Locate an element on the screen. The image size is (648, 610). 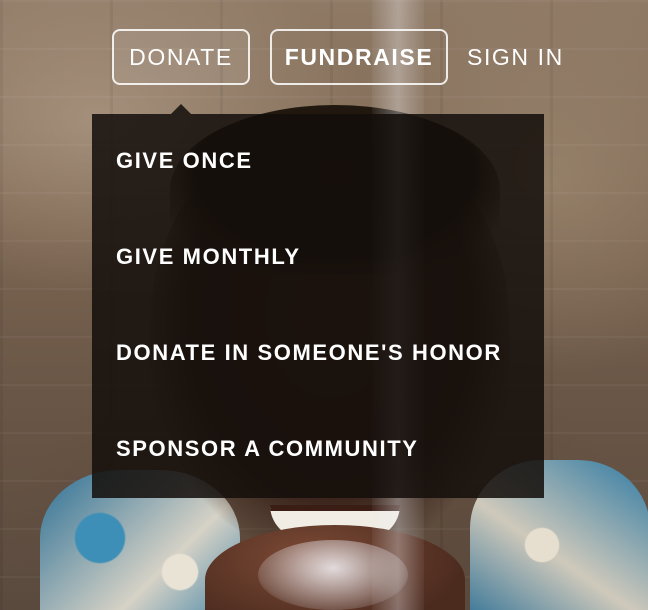
dropdown-caret-icon is located at coordinates (181, 109).